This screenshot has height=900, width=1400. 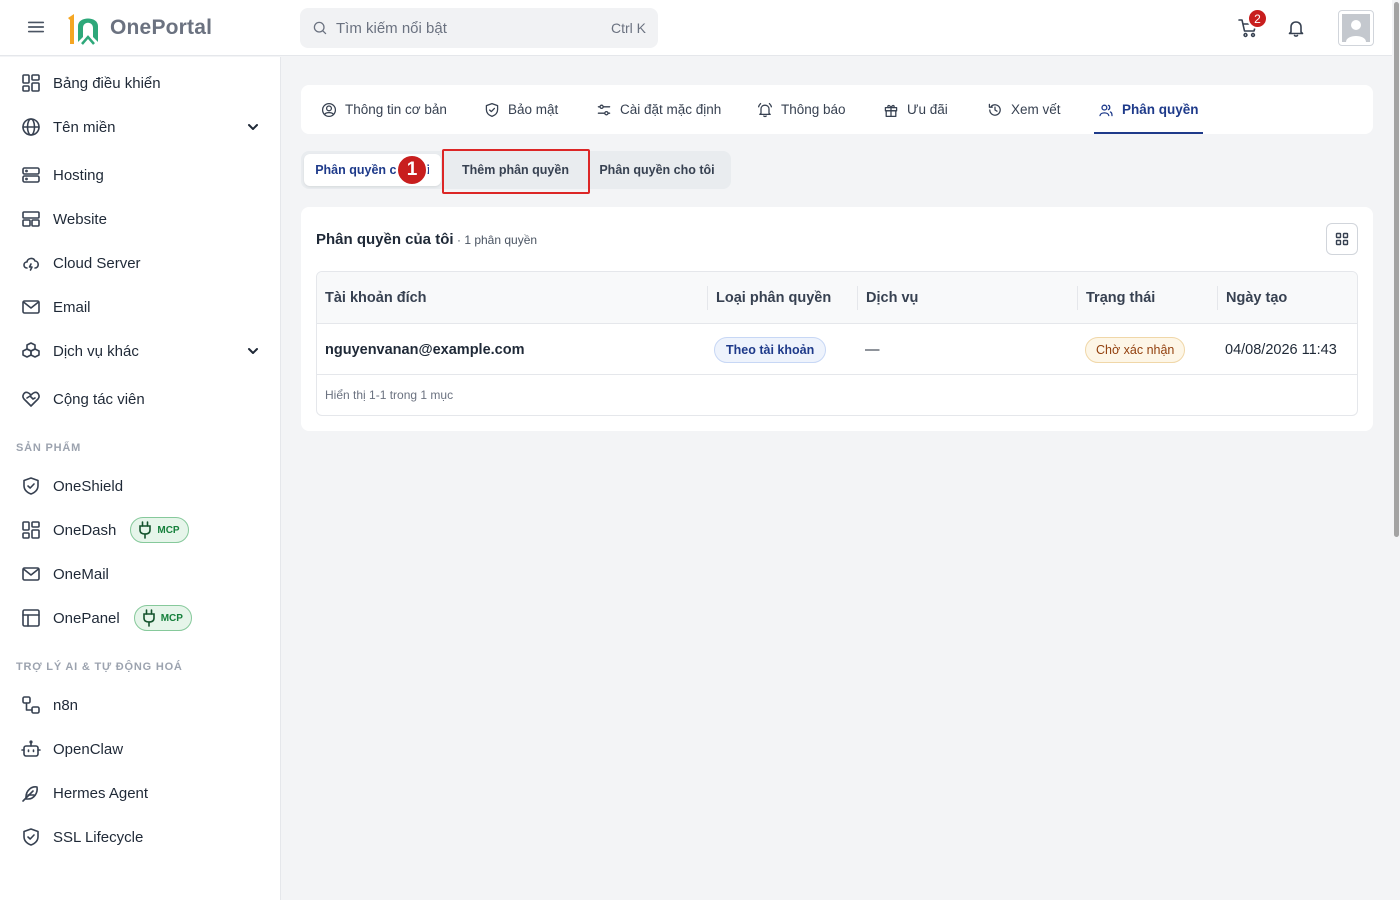 I want to click on gift-icon, so click(x=891, y=110).